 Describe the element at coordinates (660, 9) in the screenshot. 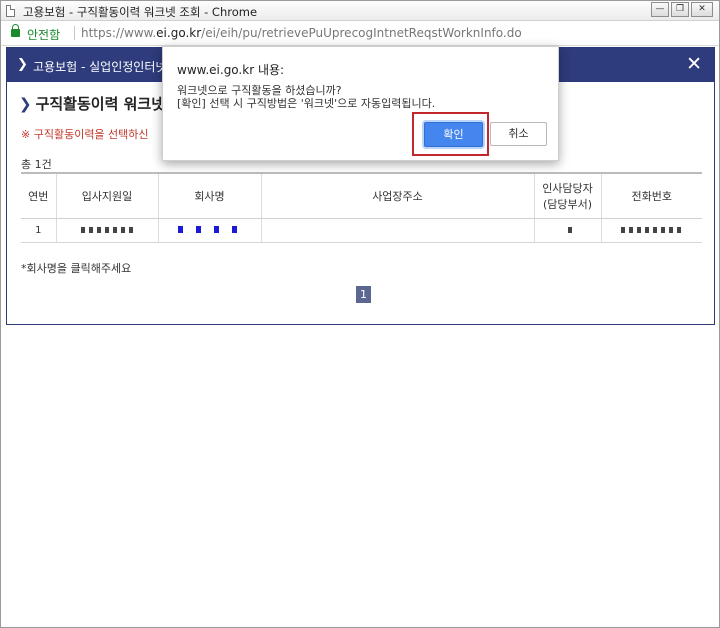

I see `minimize-button: —` at that location.